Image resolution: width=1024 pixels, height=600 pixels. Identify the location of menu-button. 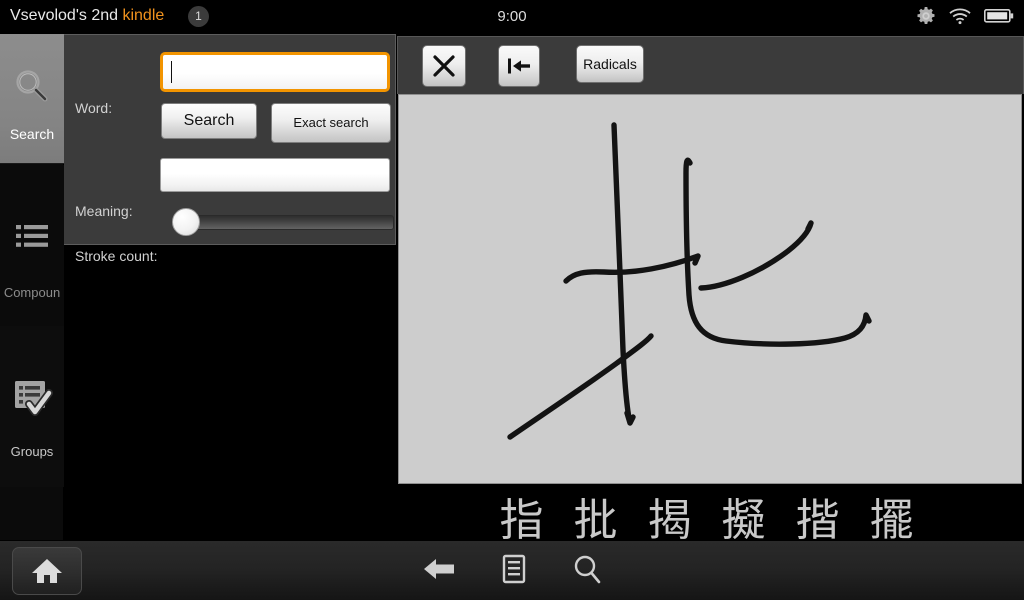
(514, 571).